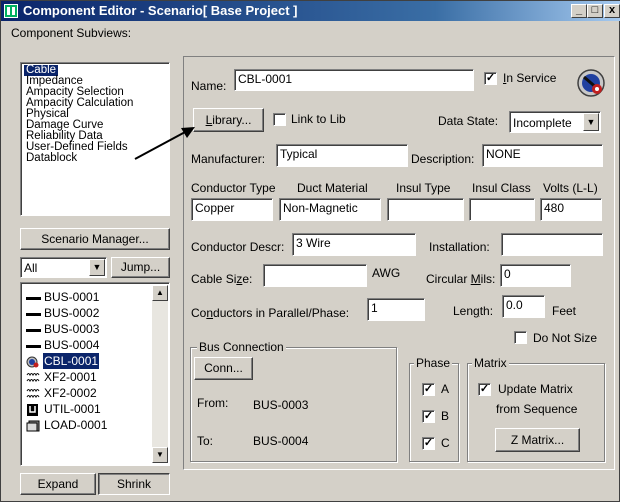  Describe the element at coordinates (354, 80) in the screenshot. I see `name-field: CBL-0001` at that location.